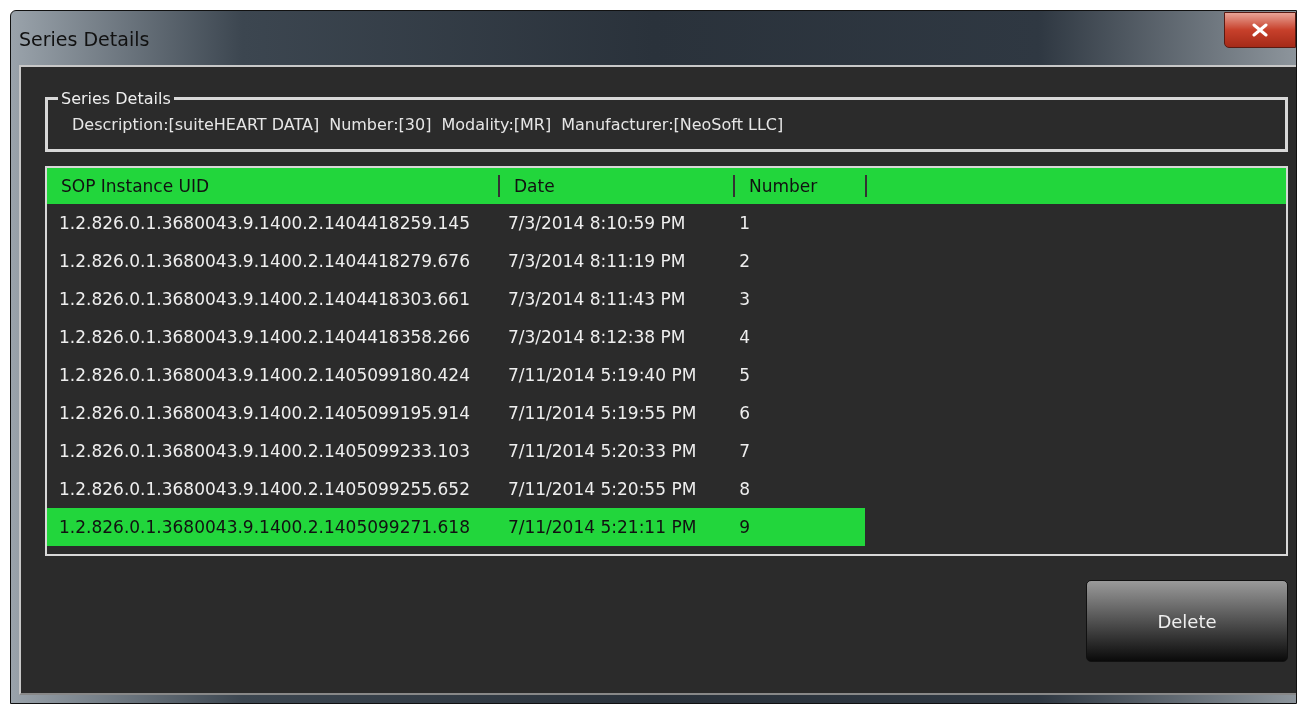 The width and height of the screenshot is (1297, 704). Describe the element at coordinates (602, 413) in the screenshot. I see `table-cell-text: 7/11/2014 5:19:55 PM` at that location.